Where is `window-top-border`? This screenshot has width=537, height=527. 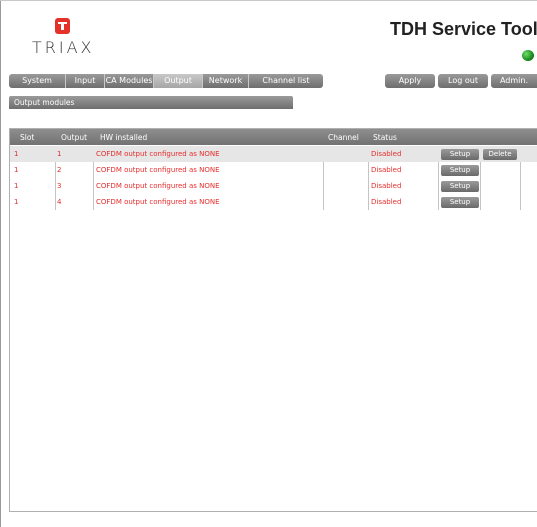
window-top-border is located at coordinates (268, 0).